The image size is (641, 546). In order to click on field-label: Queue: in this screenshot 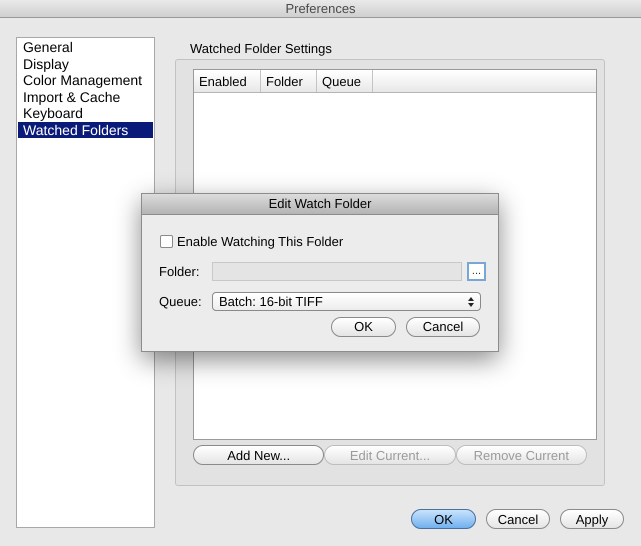, I will do `click(181, 302)`.